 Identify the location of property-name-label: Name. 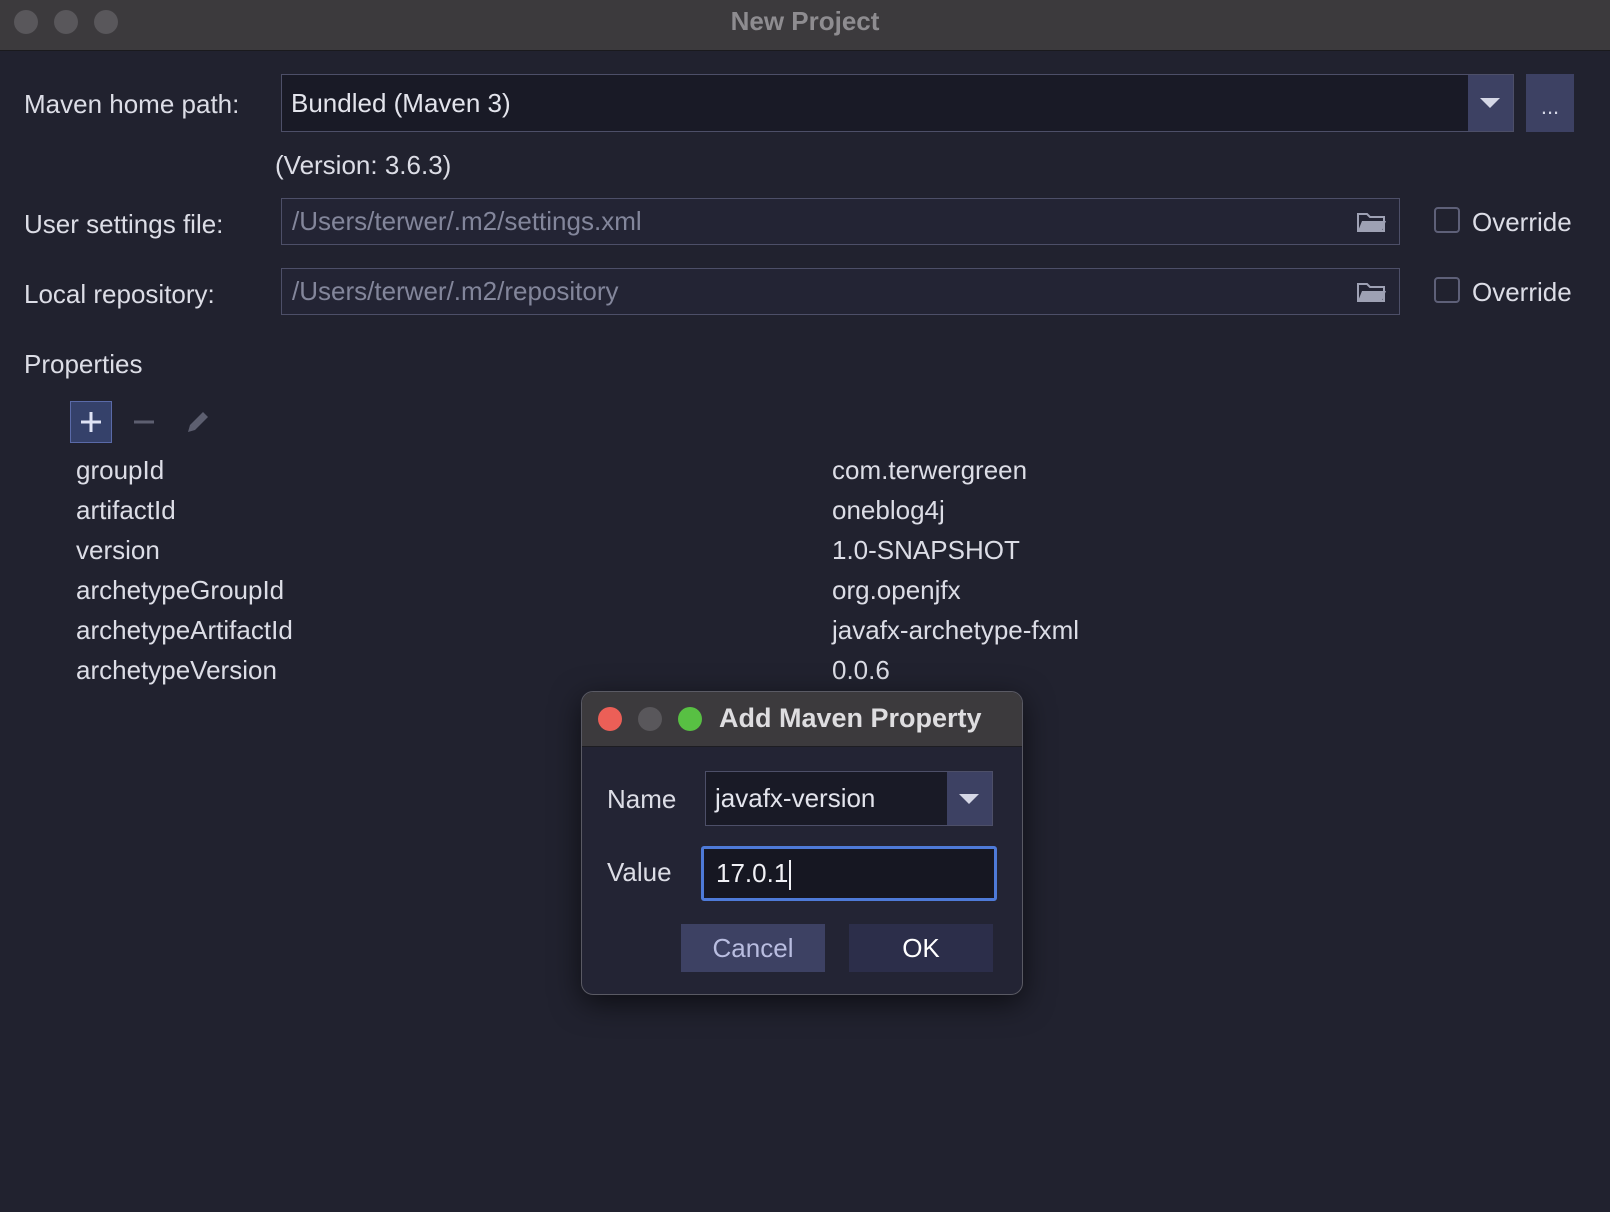
(642, 799).